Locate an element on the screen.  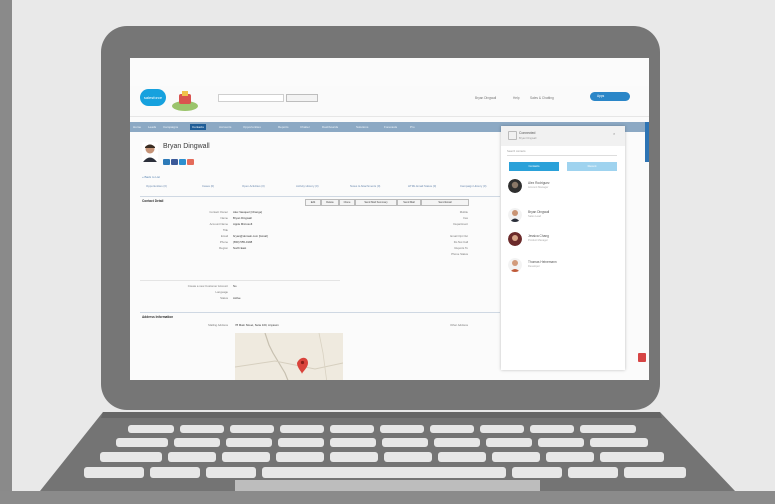
field-label: Language is located at coordinates (221, 292).